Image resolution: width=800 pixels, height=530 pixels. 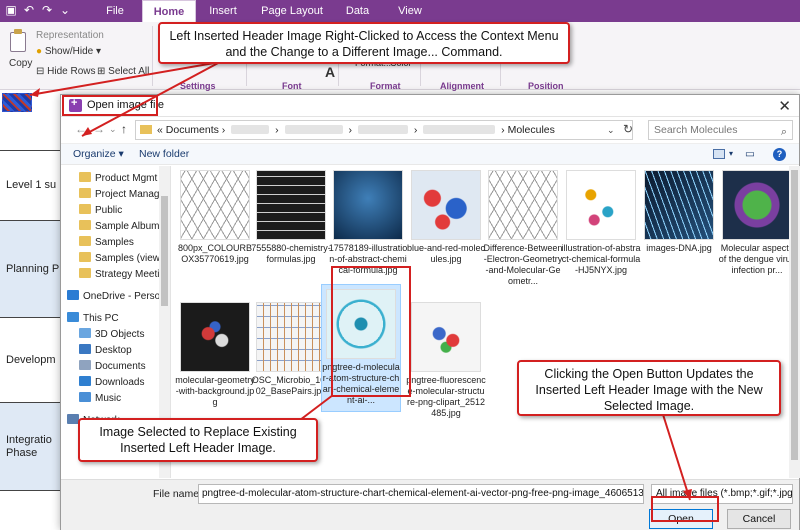 I want to click on nav-item: 3D Objects, so click(x=111, y=335).